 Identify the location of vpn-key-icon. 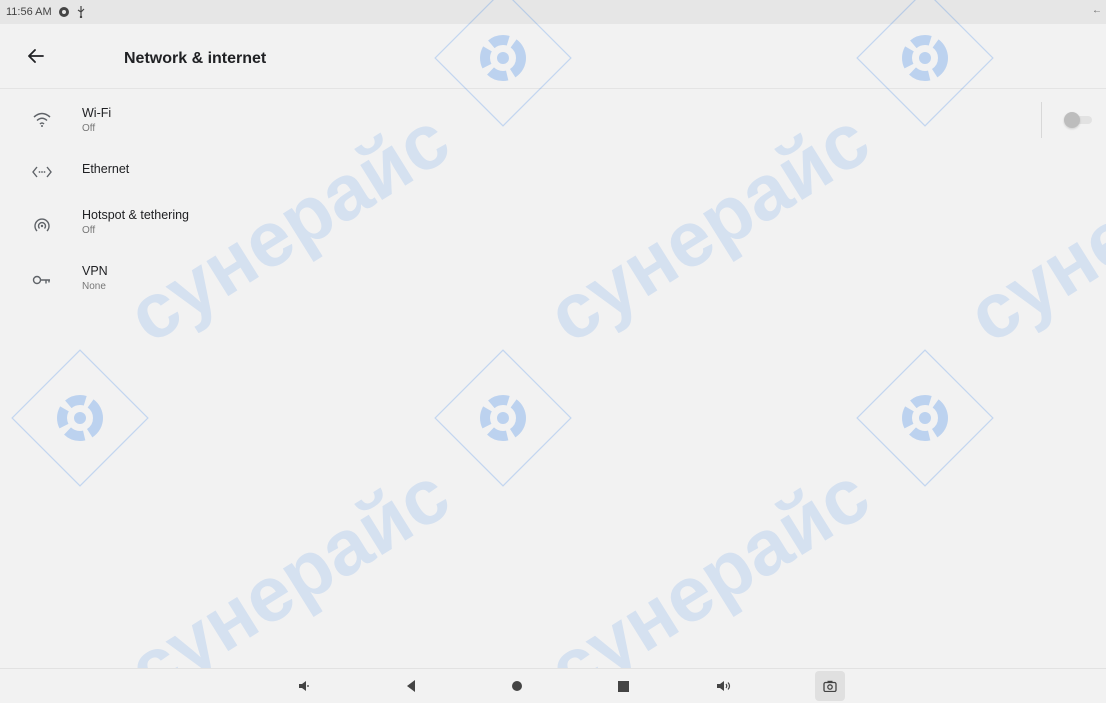
(42, 280).